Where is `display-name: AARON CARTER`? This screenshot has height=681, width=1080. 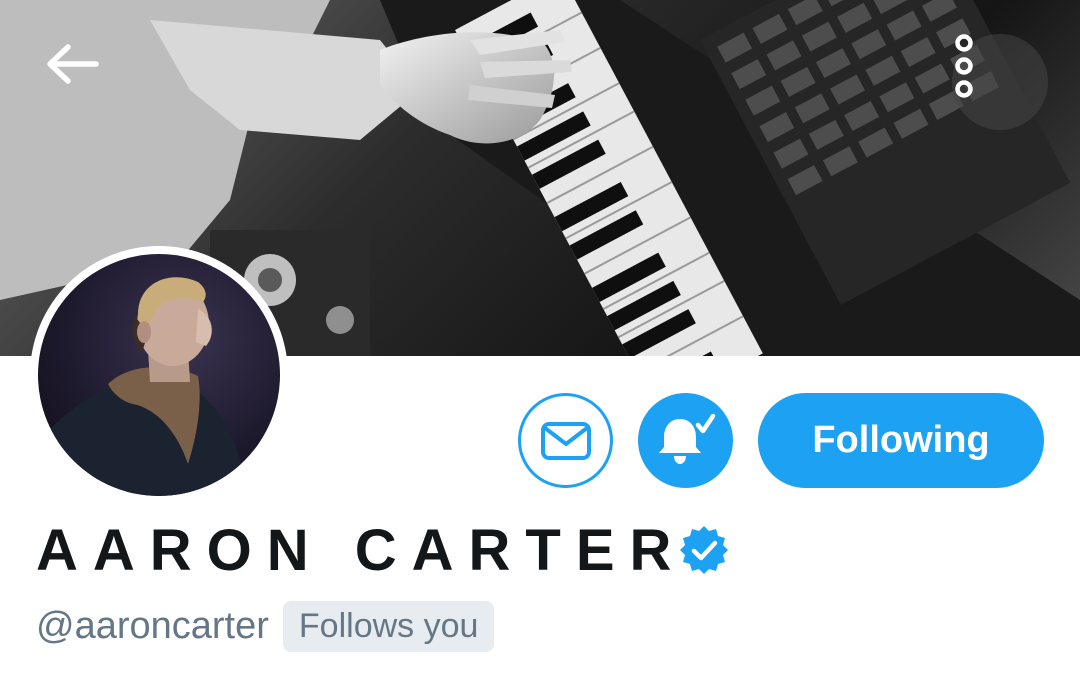
display-name: AARON CARTER is located at coordinates (361, 550).